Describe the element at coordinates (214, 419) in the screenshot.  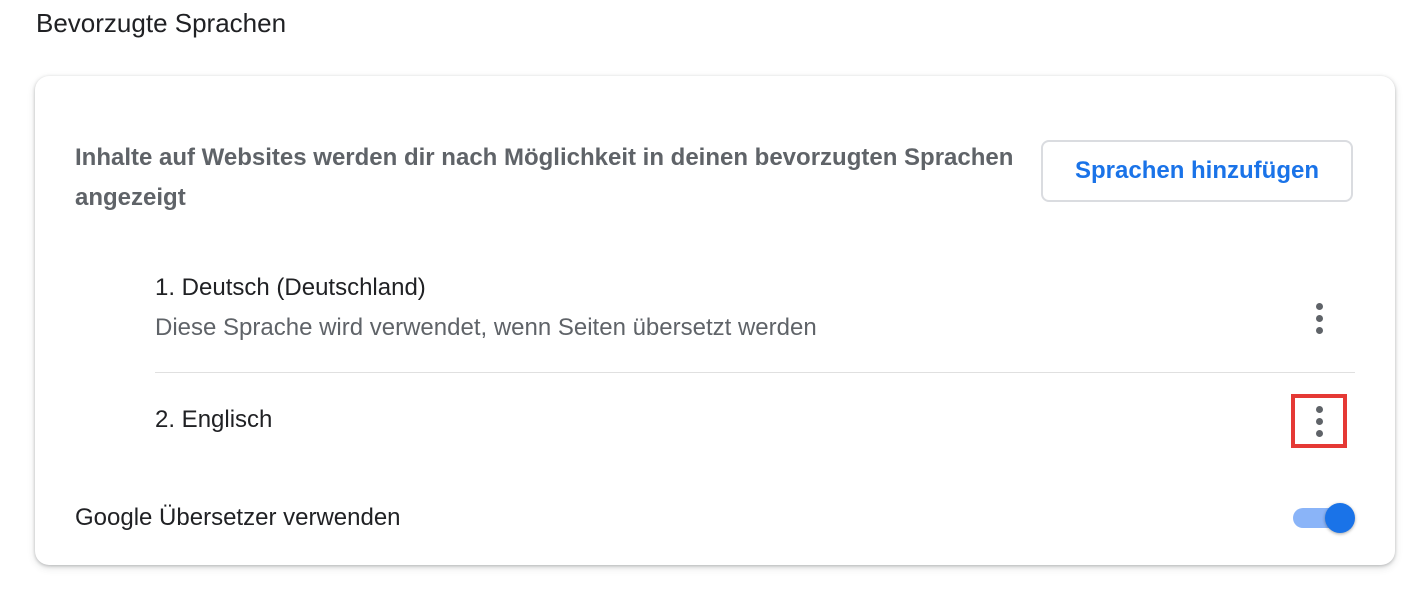
I see `language-name: 2. Englisch` at that location.